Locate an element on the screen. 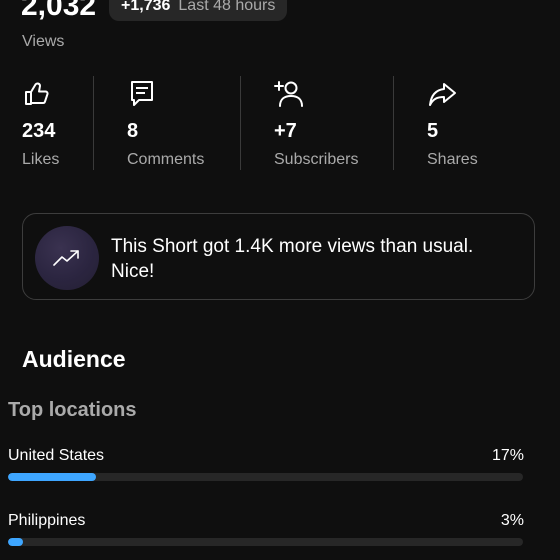 The image size is (560, 560). trending-up-icon is located at coordinates (66, 258).